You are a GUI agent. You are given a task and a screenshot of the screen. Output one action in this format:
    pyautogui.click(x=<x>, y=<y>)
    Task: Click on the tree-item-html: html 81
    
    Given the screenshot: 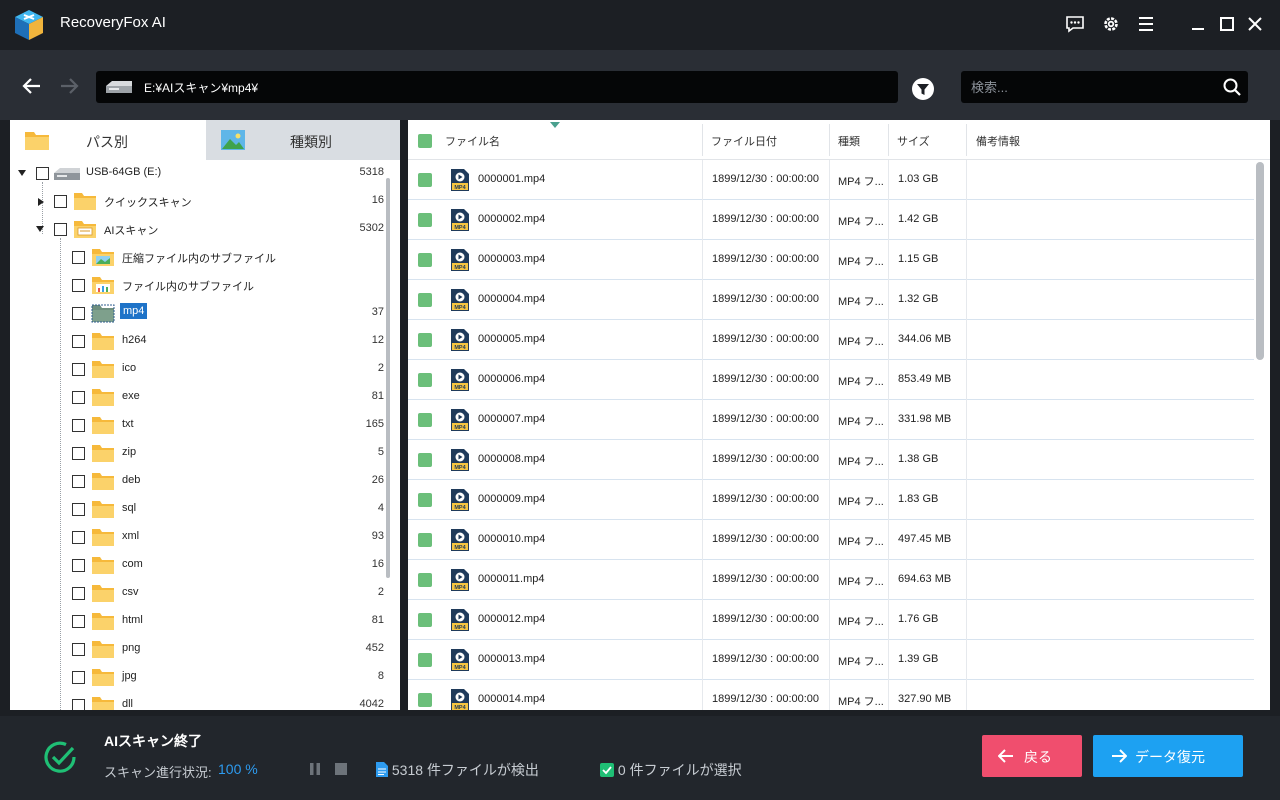 What is the action you would take?
    pyautogui.click(x=199, y=622)
    